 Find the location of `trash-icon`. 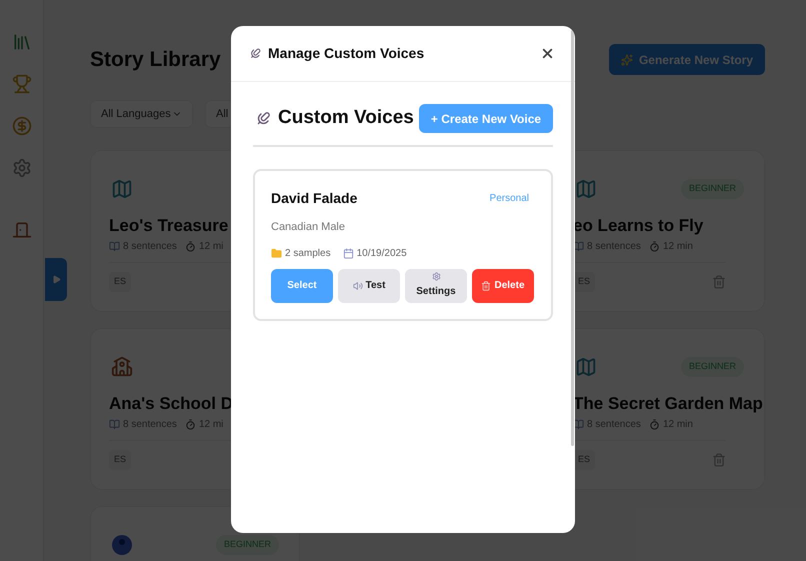

trash-icon is located at coordinates (486, 285).